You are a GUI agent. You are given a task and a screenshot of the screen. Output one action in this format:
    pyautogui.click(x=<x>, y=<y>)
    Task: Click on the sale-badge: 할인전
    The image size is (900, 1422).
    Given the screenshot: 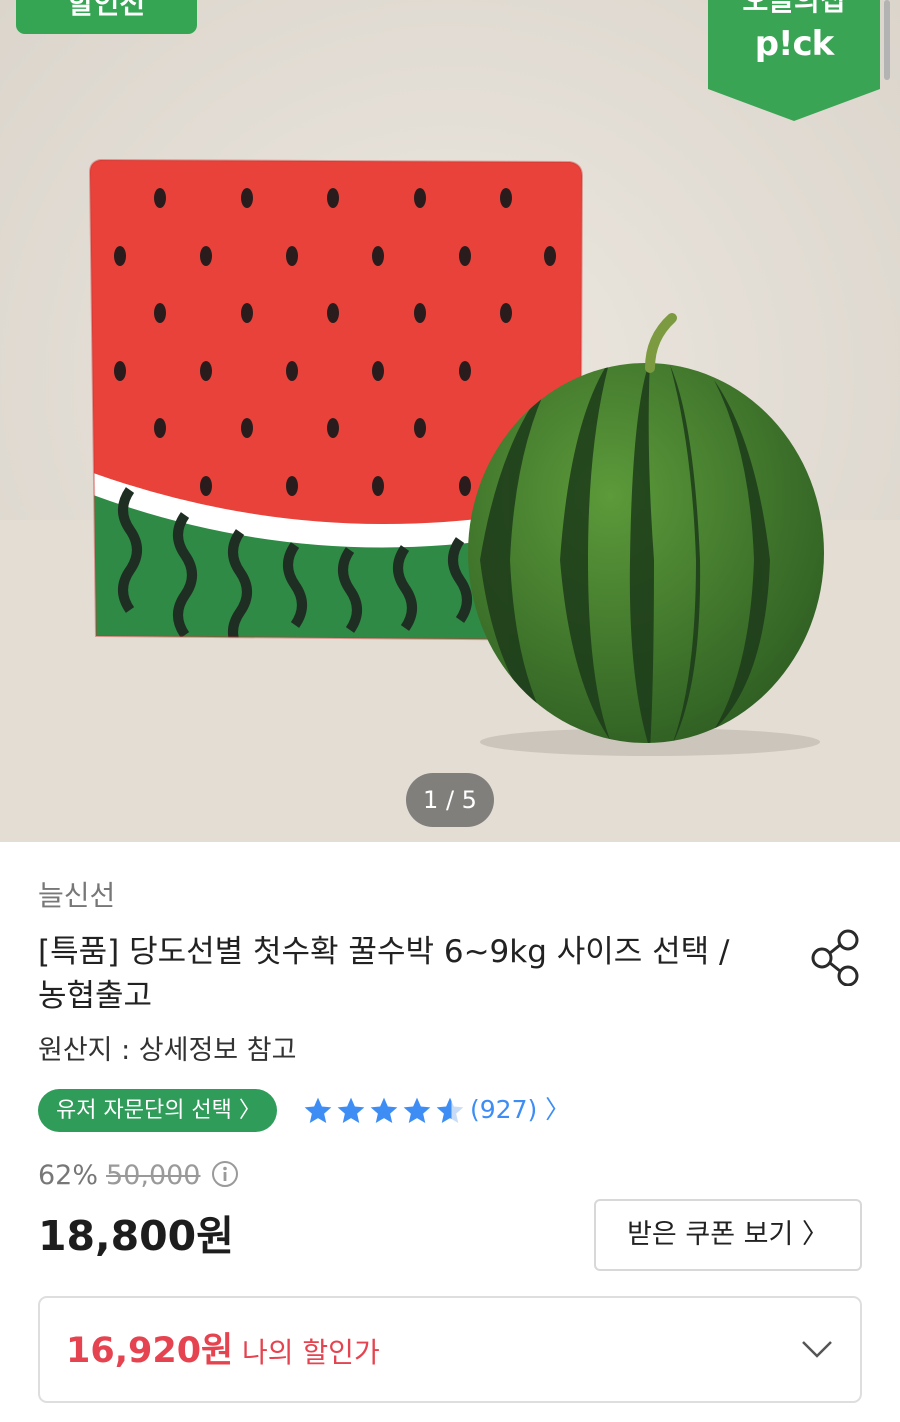 What is the action you would take?
    pyautogui.click(x=106, y=17)
    